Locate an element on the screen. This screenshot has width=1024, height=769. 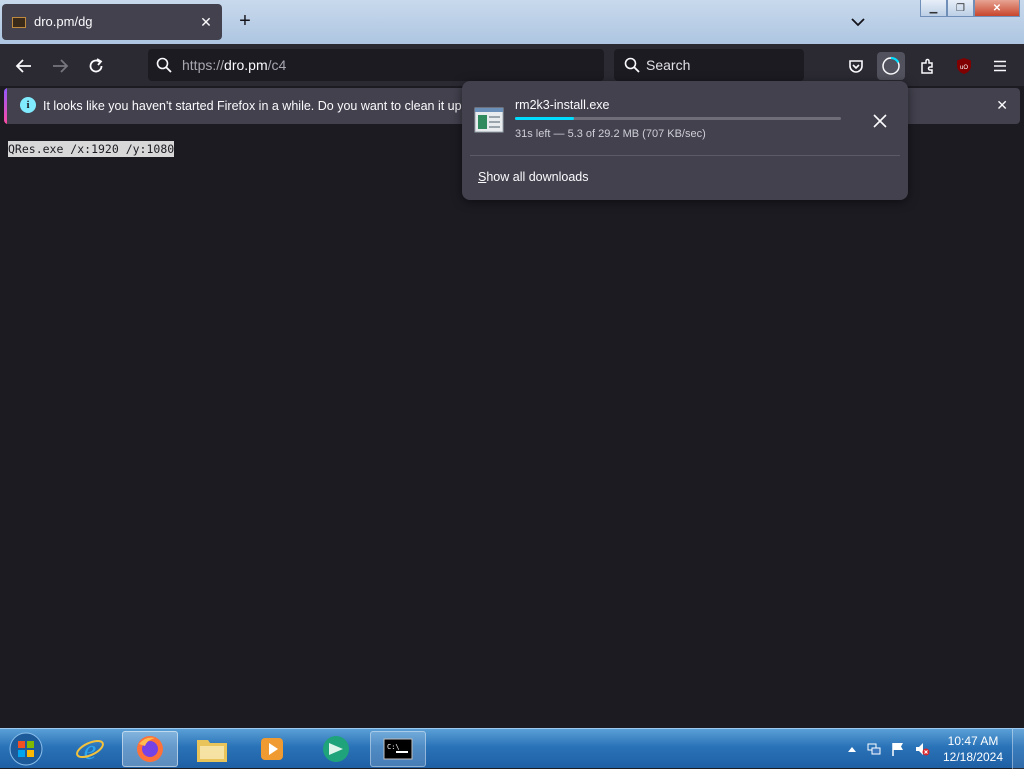
taskbar-command-prompt: C:\ is located at coordinates (398, 749).